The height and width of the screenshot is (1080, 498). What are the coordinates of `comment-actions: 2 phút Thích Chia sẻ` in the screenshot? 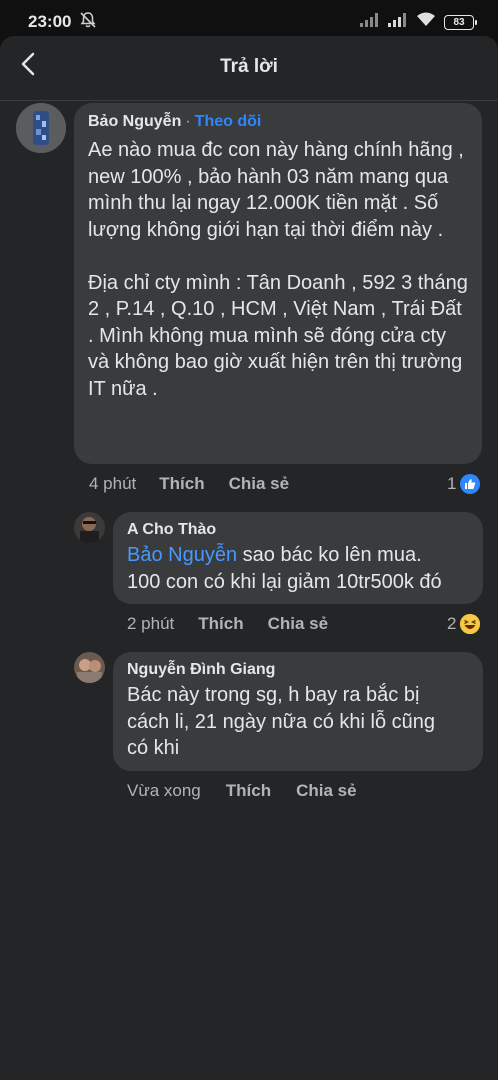 It's located at (227, 624).